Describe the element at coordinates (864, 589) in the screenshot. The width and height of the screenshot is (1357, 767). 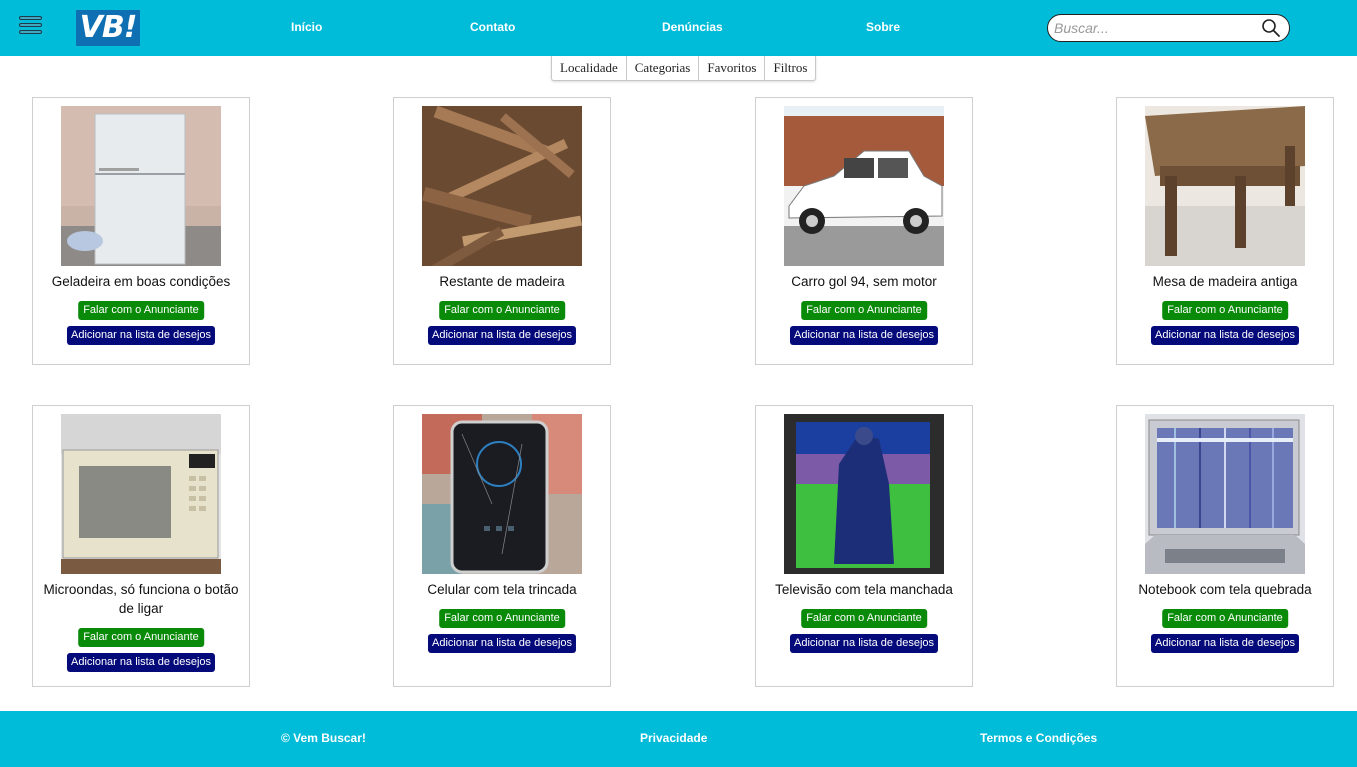
I see `listing-title: Televisão com tela manchada` at that location.